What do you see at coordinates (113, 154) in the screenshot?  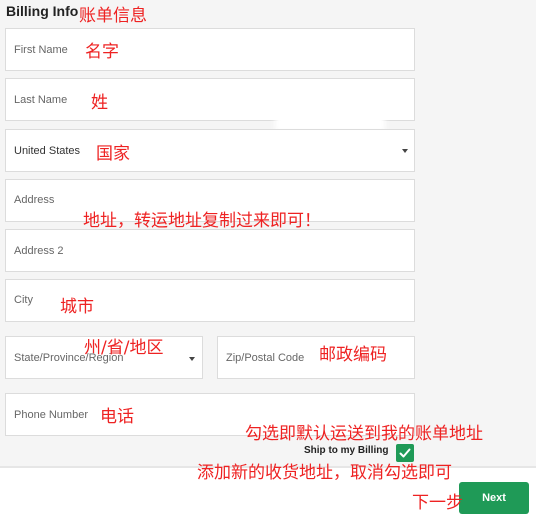 I see `annotation-country: 国家` at bounding box center [113, 154].